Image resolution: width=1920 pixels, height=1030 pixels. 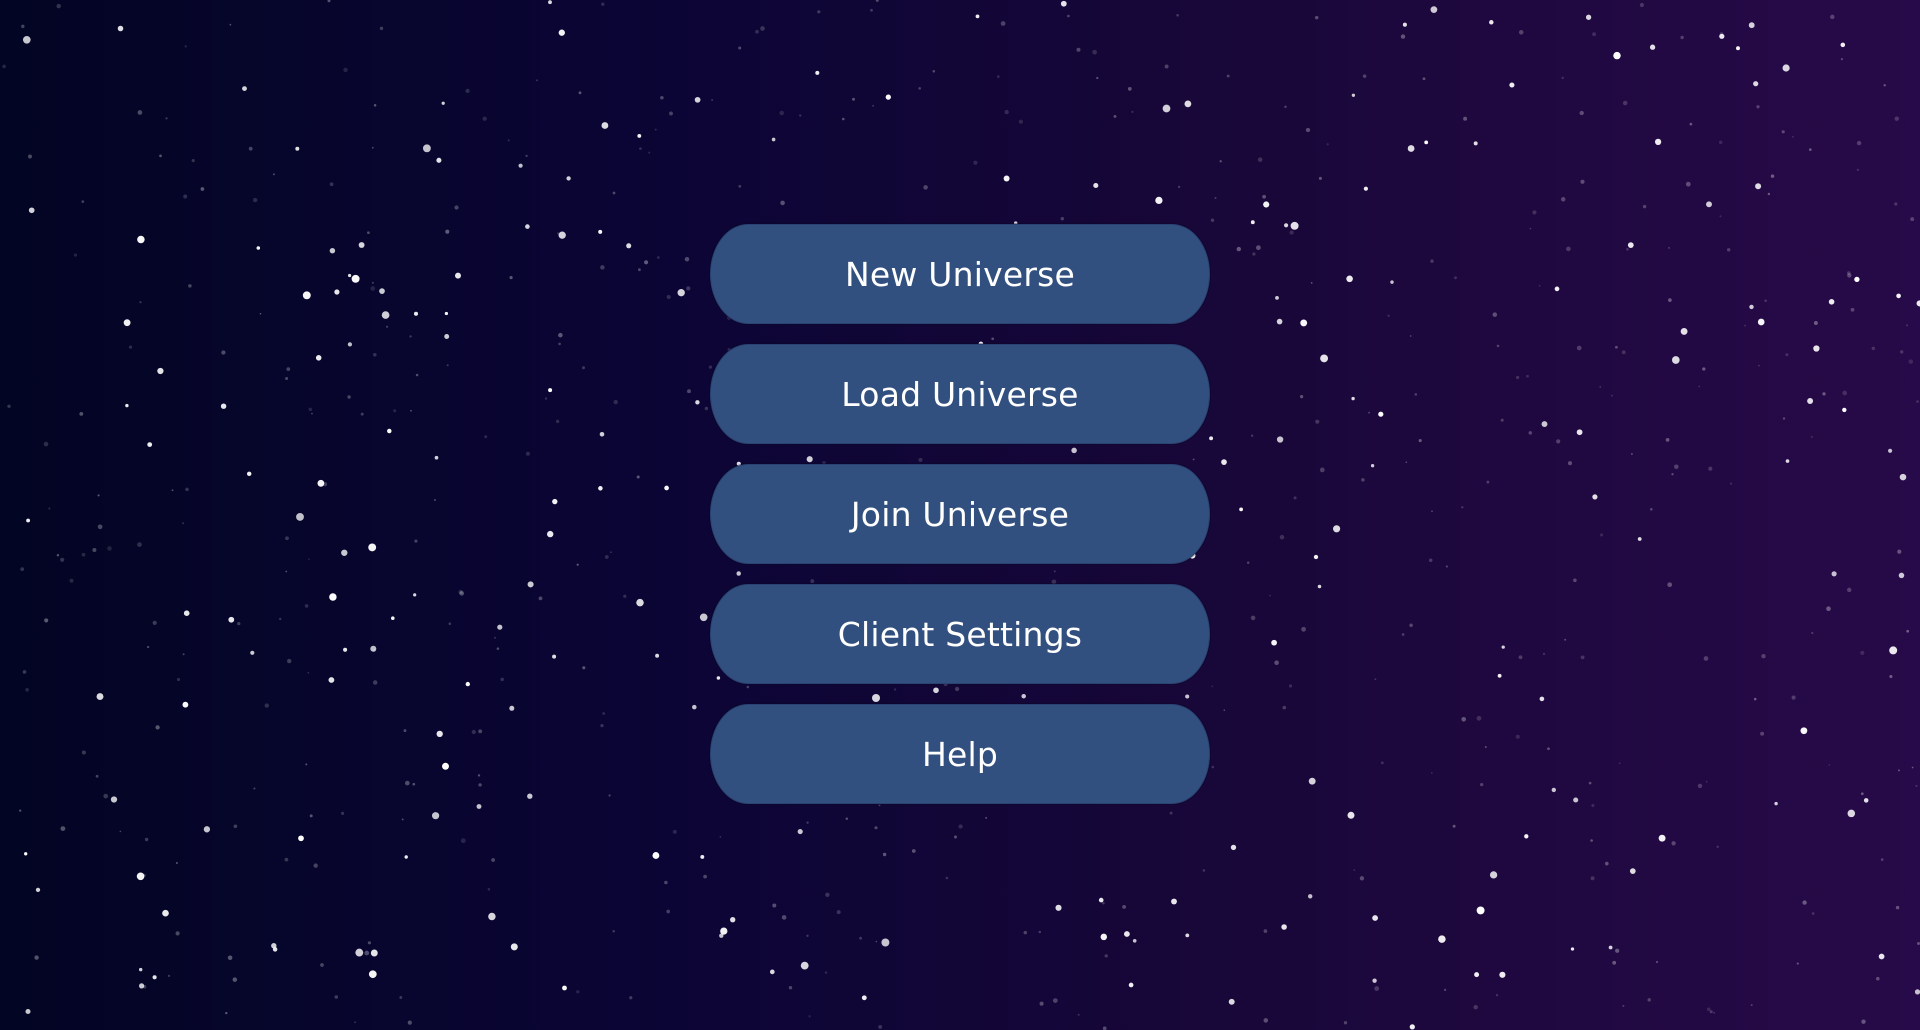 What do you see at coordinates (960, 394) in the screenshot?
I see `load-universe-button: Load Universe` at bounding box center [960, 394].